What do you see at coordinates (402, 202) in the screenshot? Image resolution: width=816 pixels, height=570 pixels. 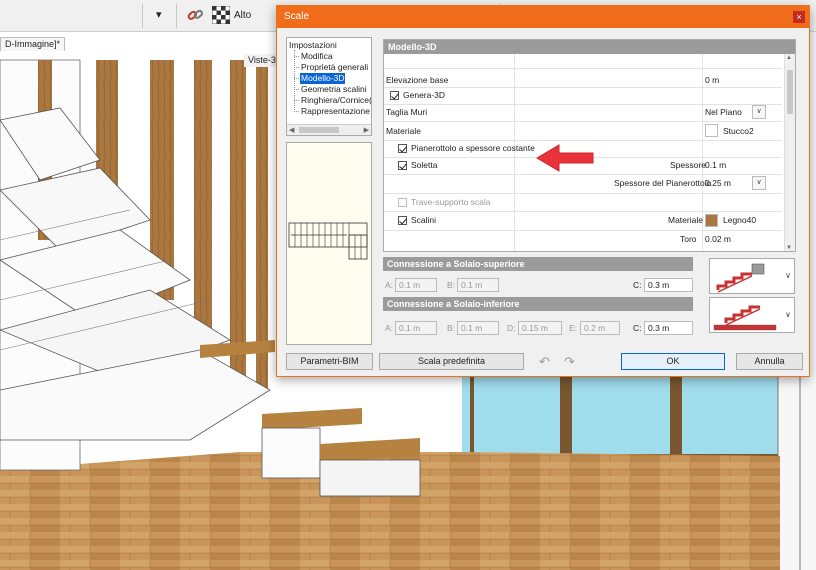 I see `trave-supporto-checkbox` at bounding box center [402, 202].